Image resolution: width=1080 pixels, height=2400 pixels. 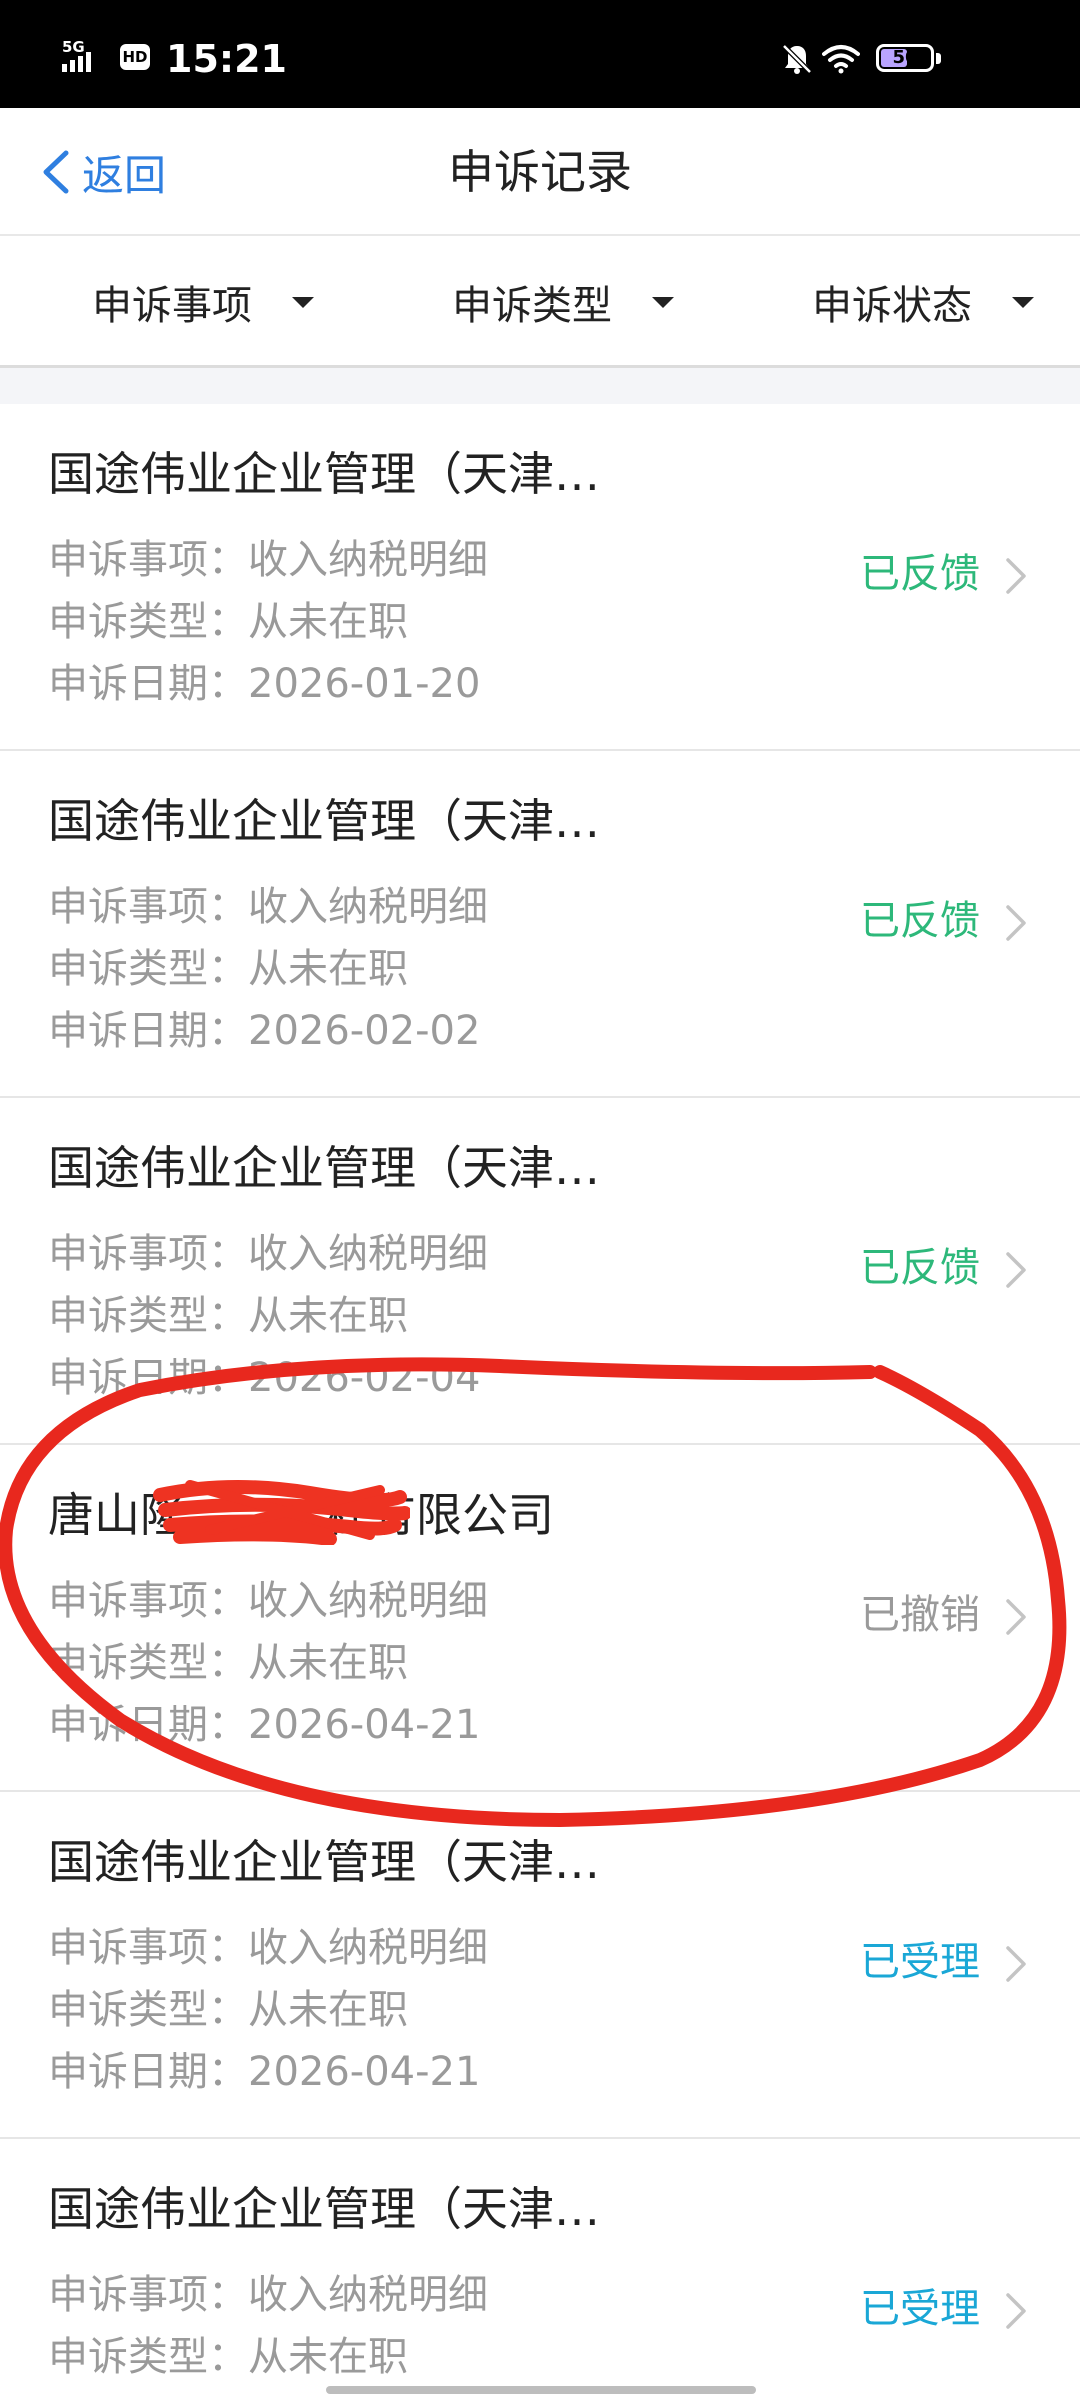 What do you see at coordinates (281, 1512) in the screenshot?
I see `redaction-scribble` at bounding box center [281, 1512].